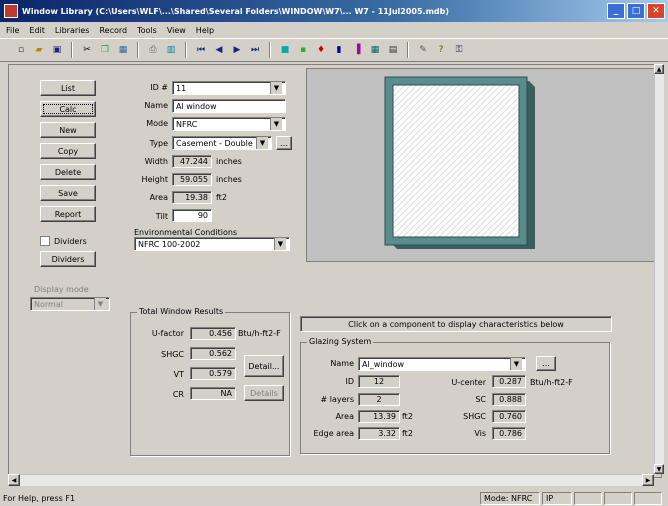 The height and width of the screenshot is (506, 668). I want to click on delete-button: Delete, so click(68, 172).